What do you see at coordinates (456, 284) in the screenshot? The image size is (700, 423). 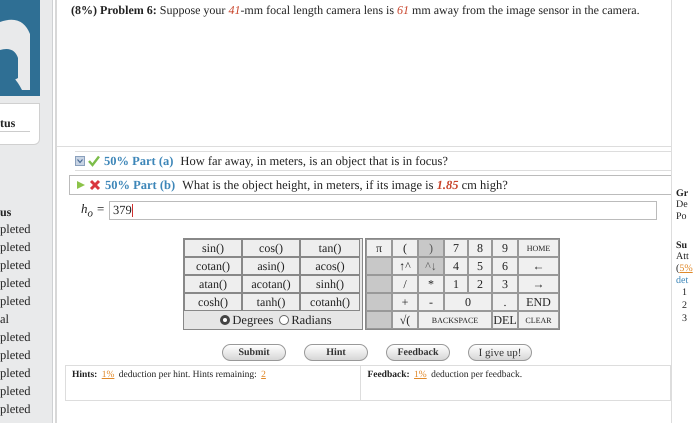 I see `keypad-key: 1` at bounding box center [456, 284].